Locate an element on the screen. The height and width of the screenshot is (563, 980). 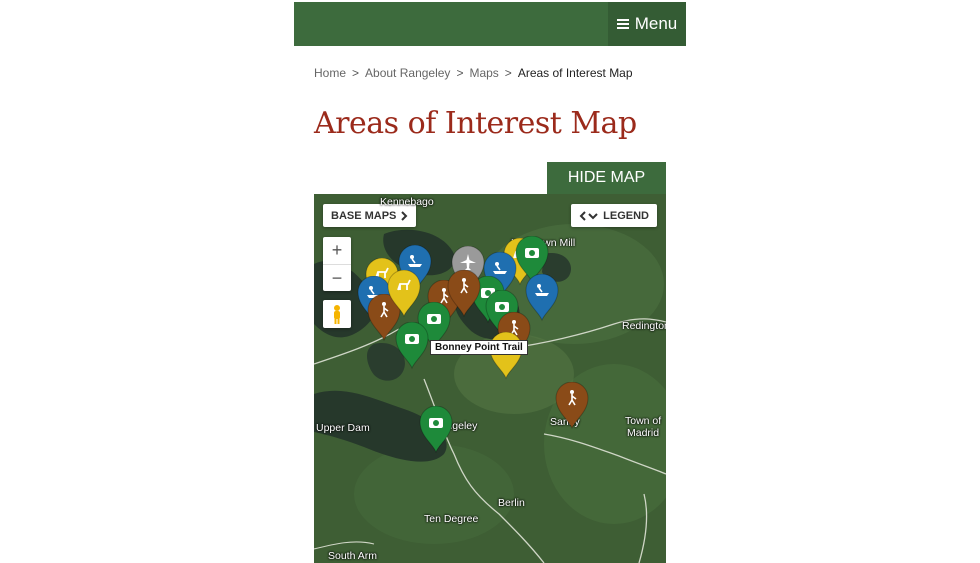
zoom-control: + − is located at coordinates (337, 264).